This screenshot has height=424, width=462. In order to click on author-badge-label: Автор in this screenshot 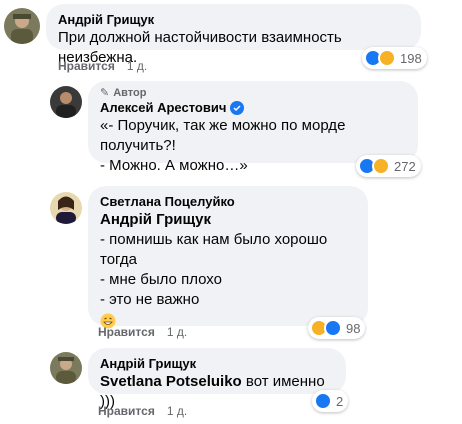, I will do `click(130, 93)`.